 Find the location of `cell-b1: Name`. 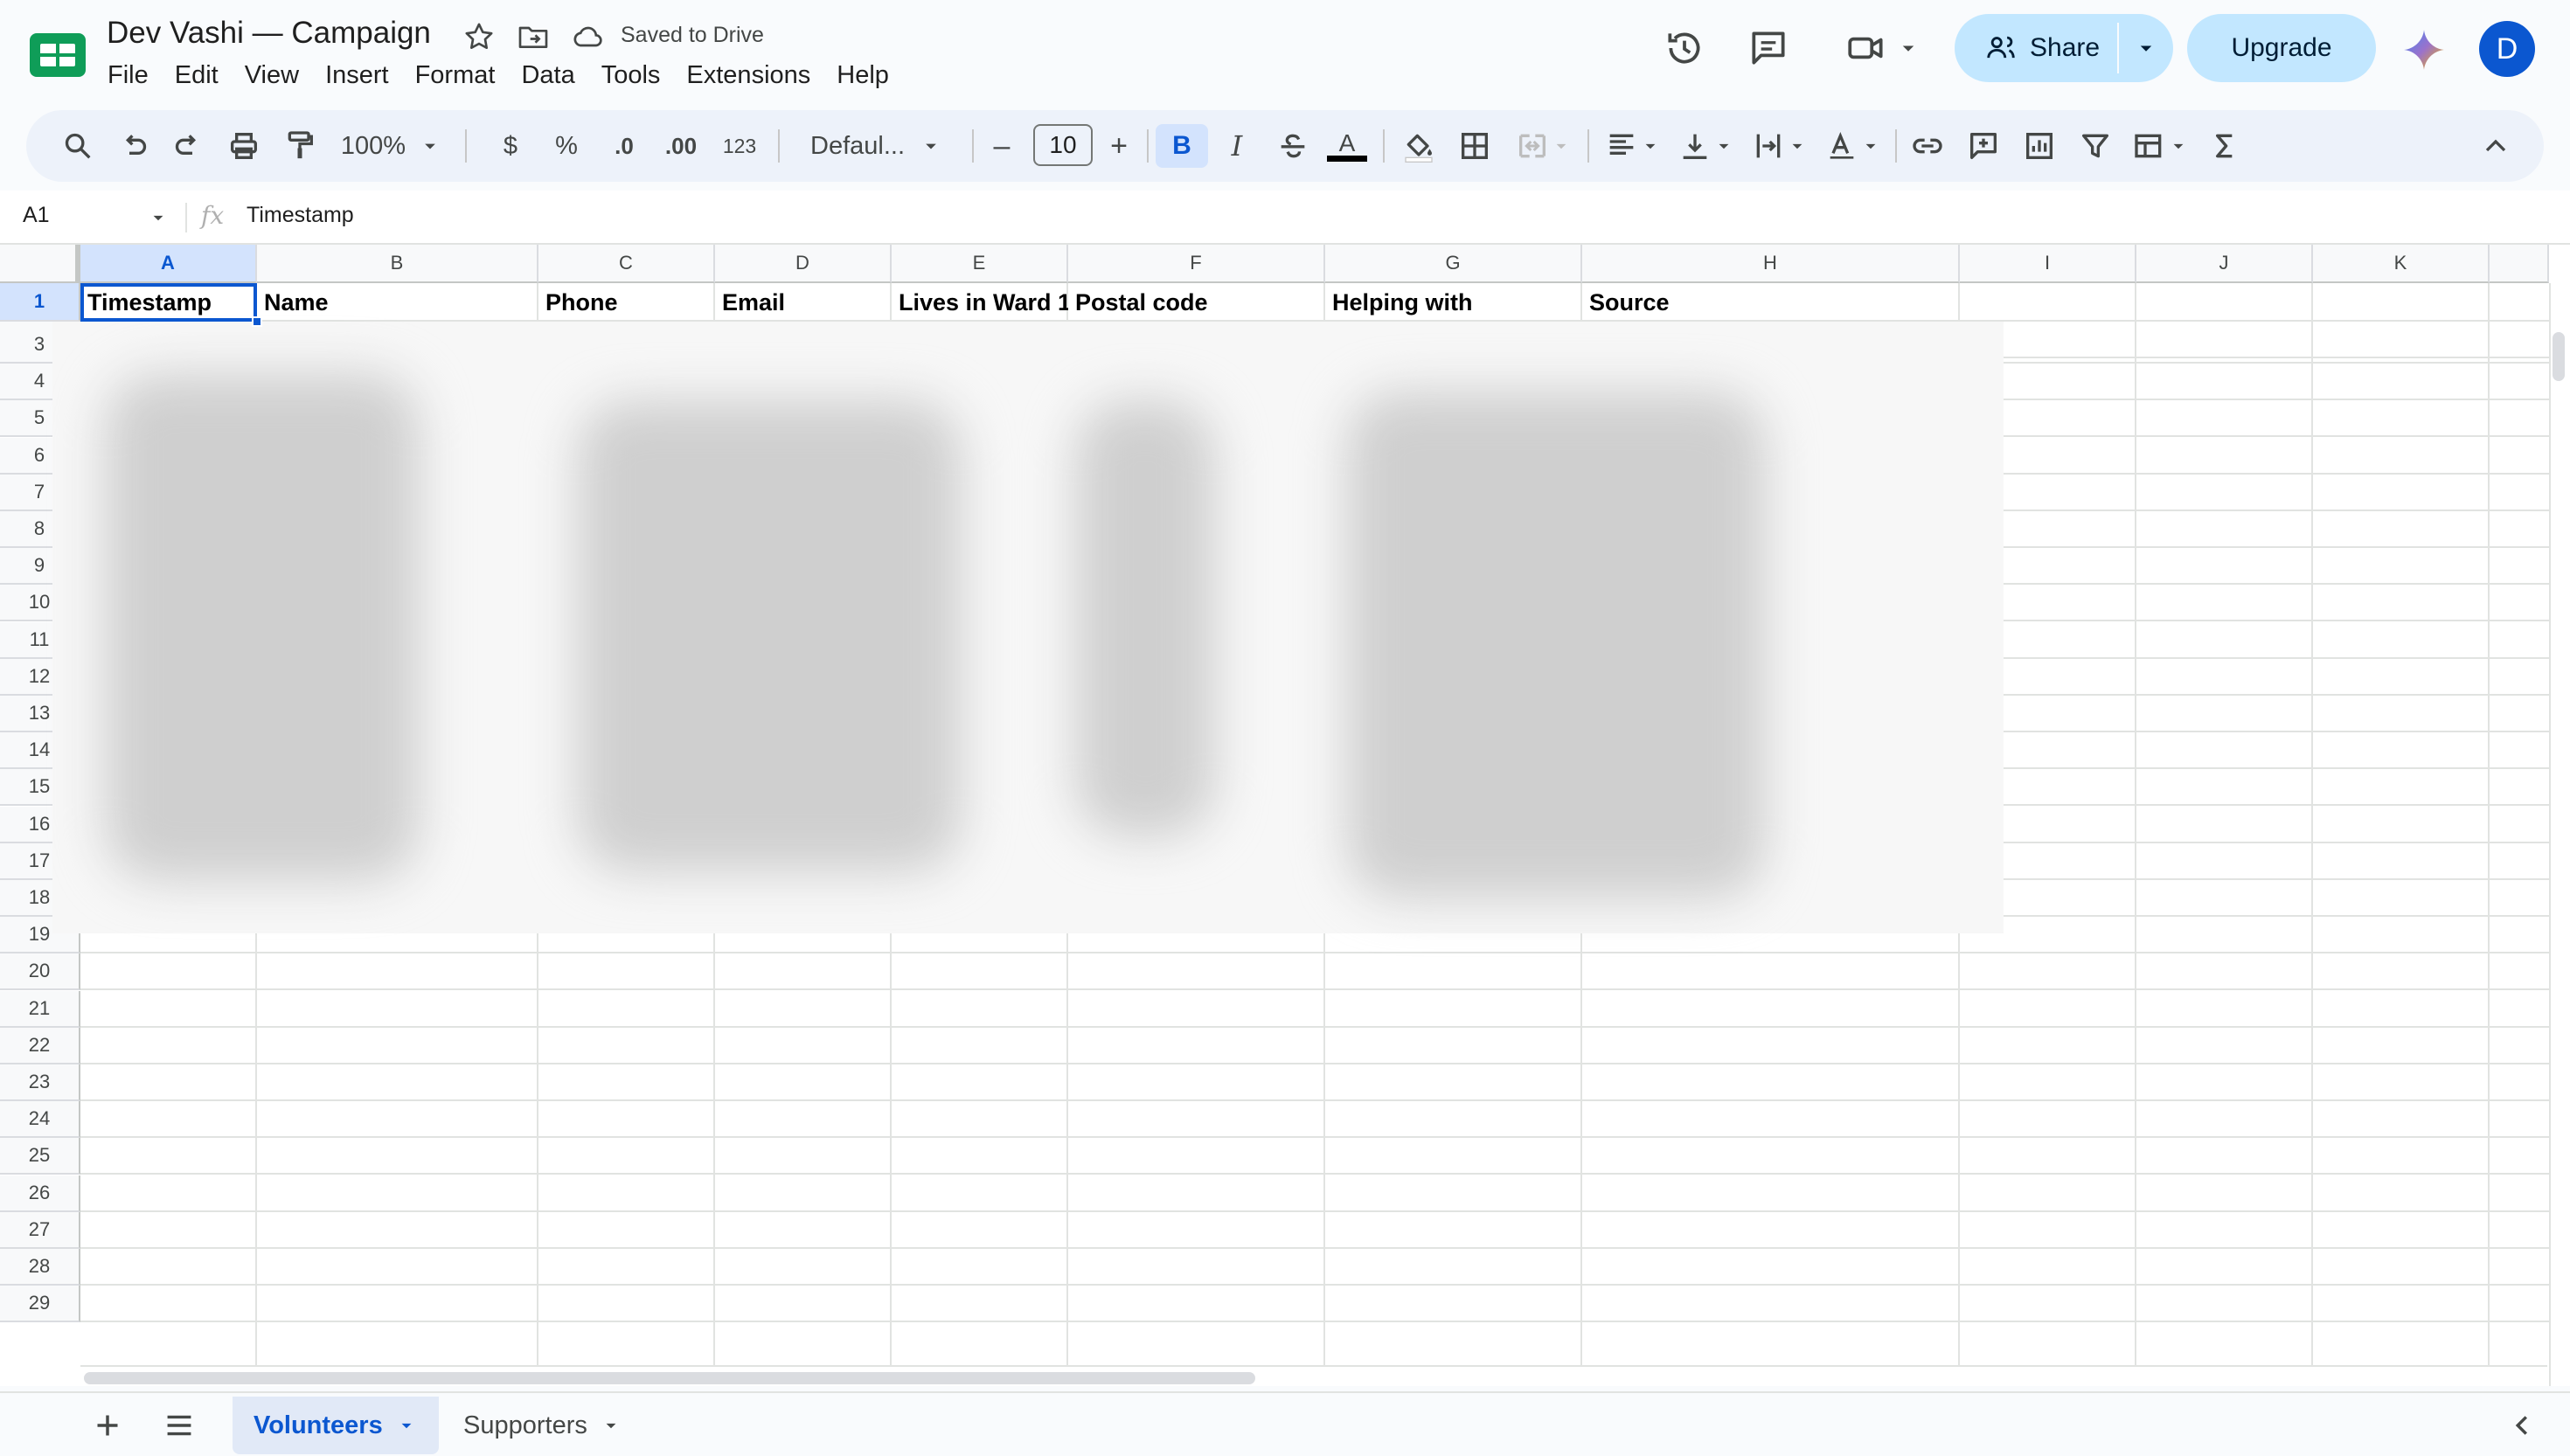

cell-b1: Name is located at coordinates (398, 302).